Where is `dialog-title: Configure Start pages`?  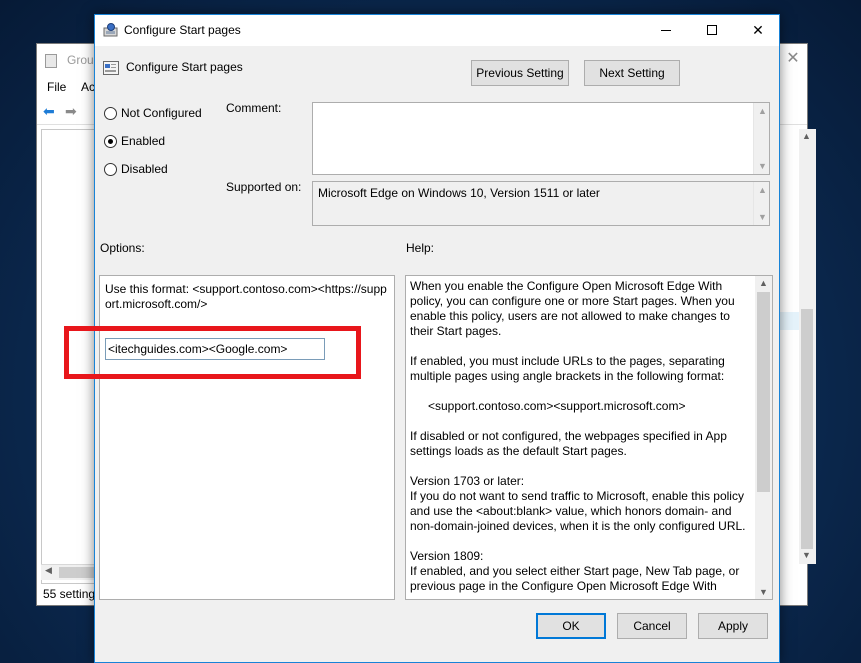 dialog-title: Configure Start pages is located at coordinates (182, 30).